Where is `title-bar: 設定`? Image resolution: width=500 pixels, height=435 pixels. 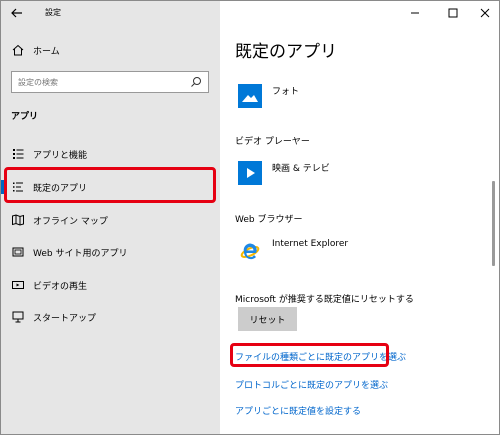
title-bar: 設定 is located at coordinates (110, 13).